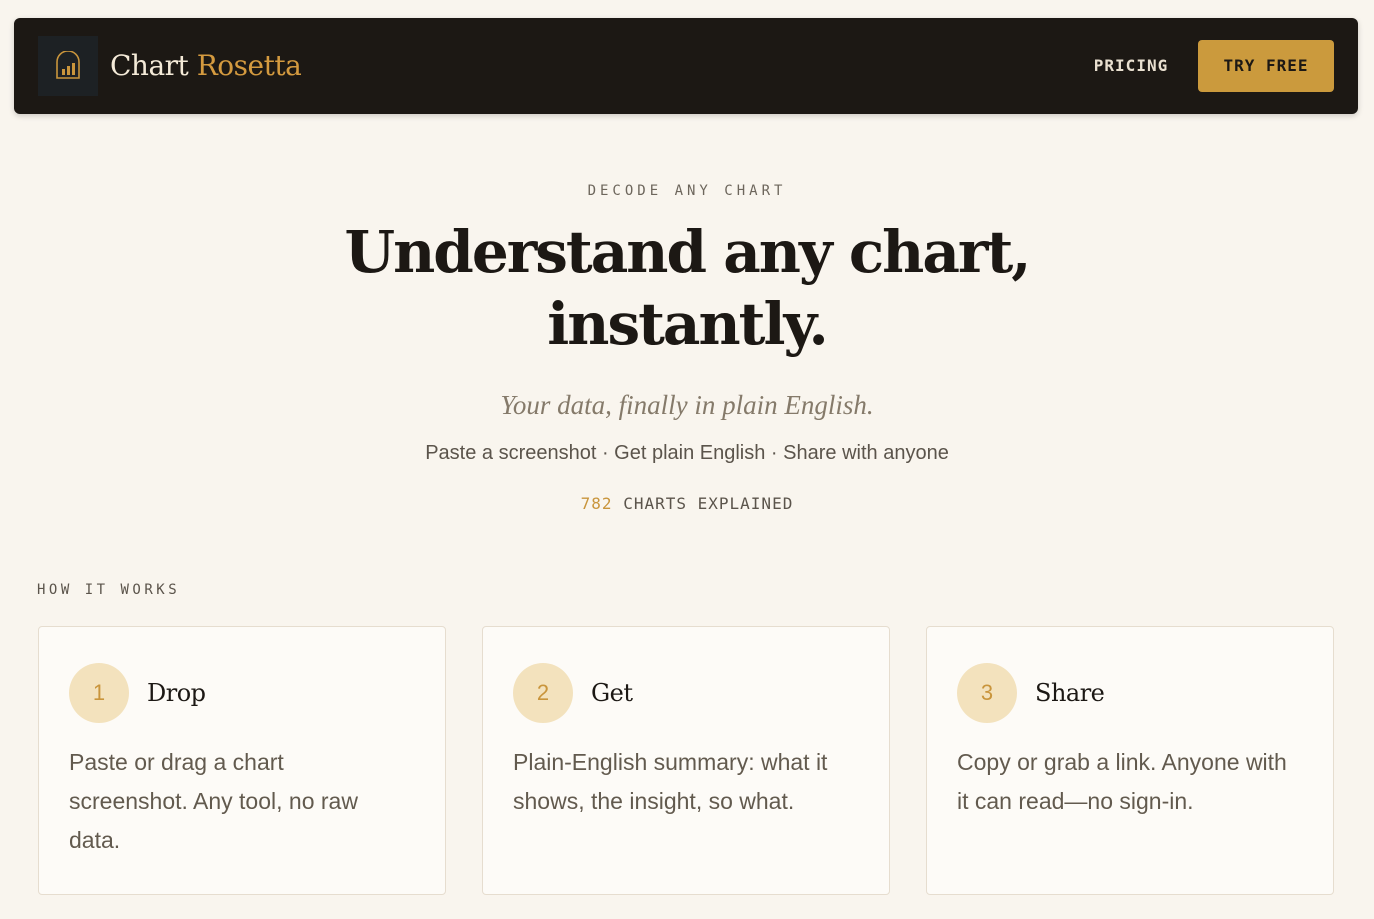 The height and width of the screenshot is (919, 1374). Describe the element at coordinates (612, 693) in the screenshot. I see `step-title: Get` at that location.